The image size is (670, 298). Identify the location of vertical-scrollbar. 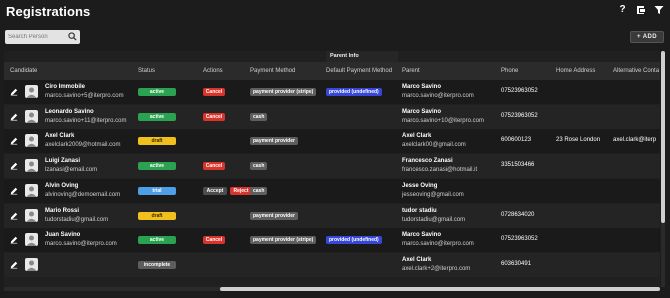
(663, 169).